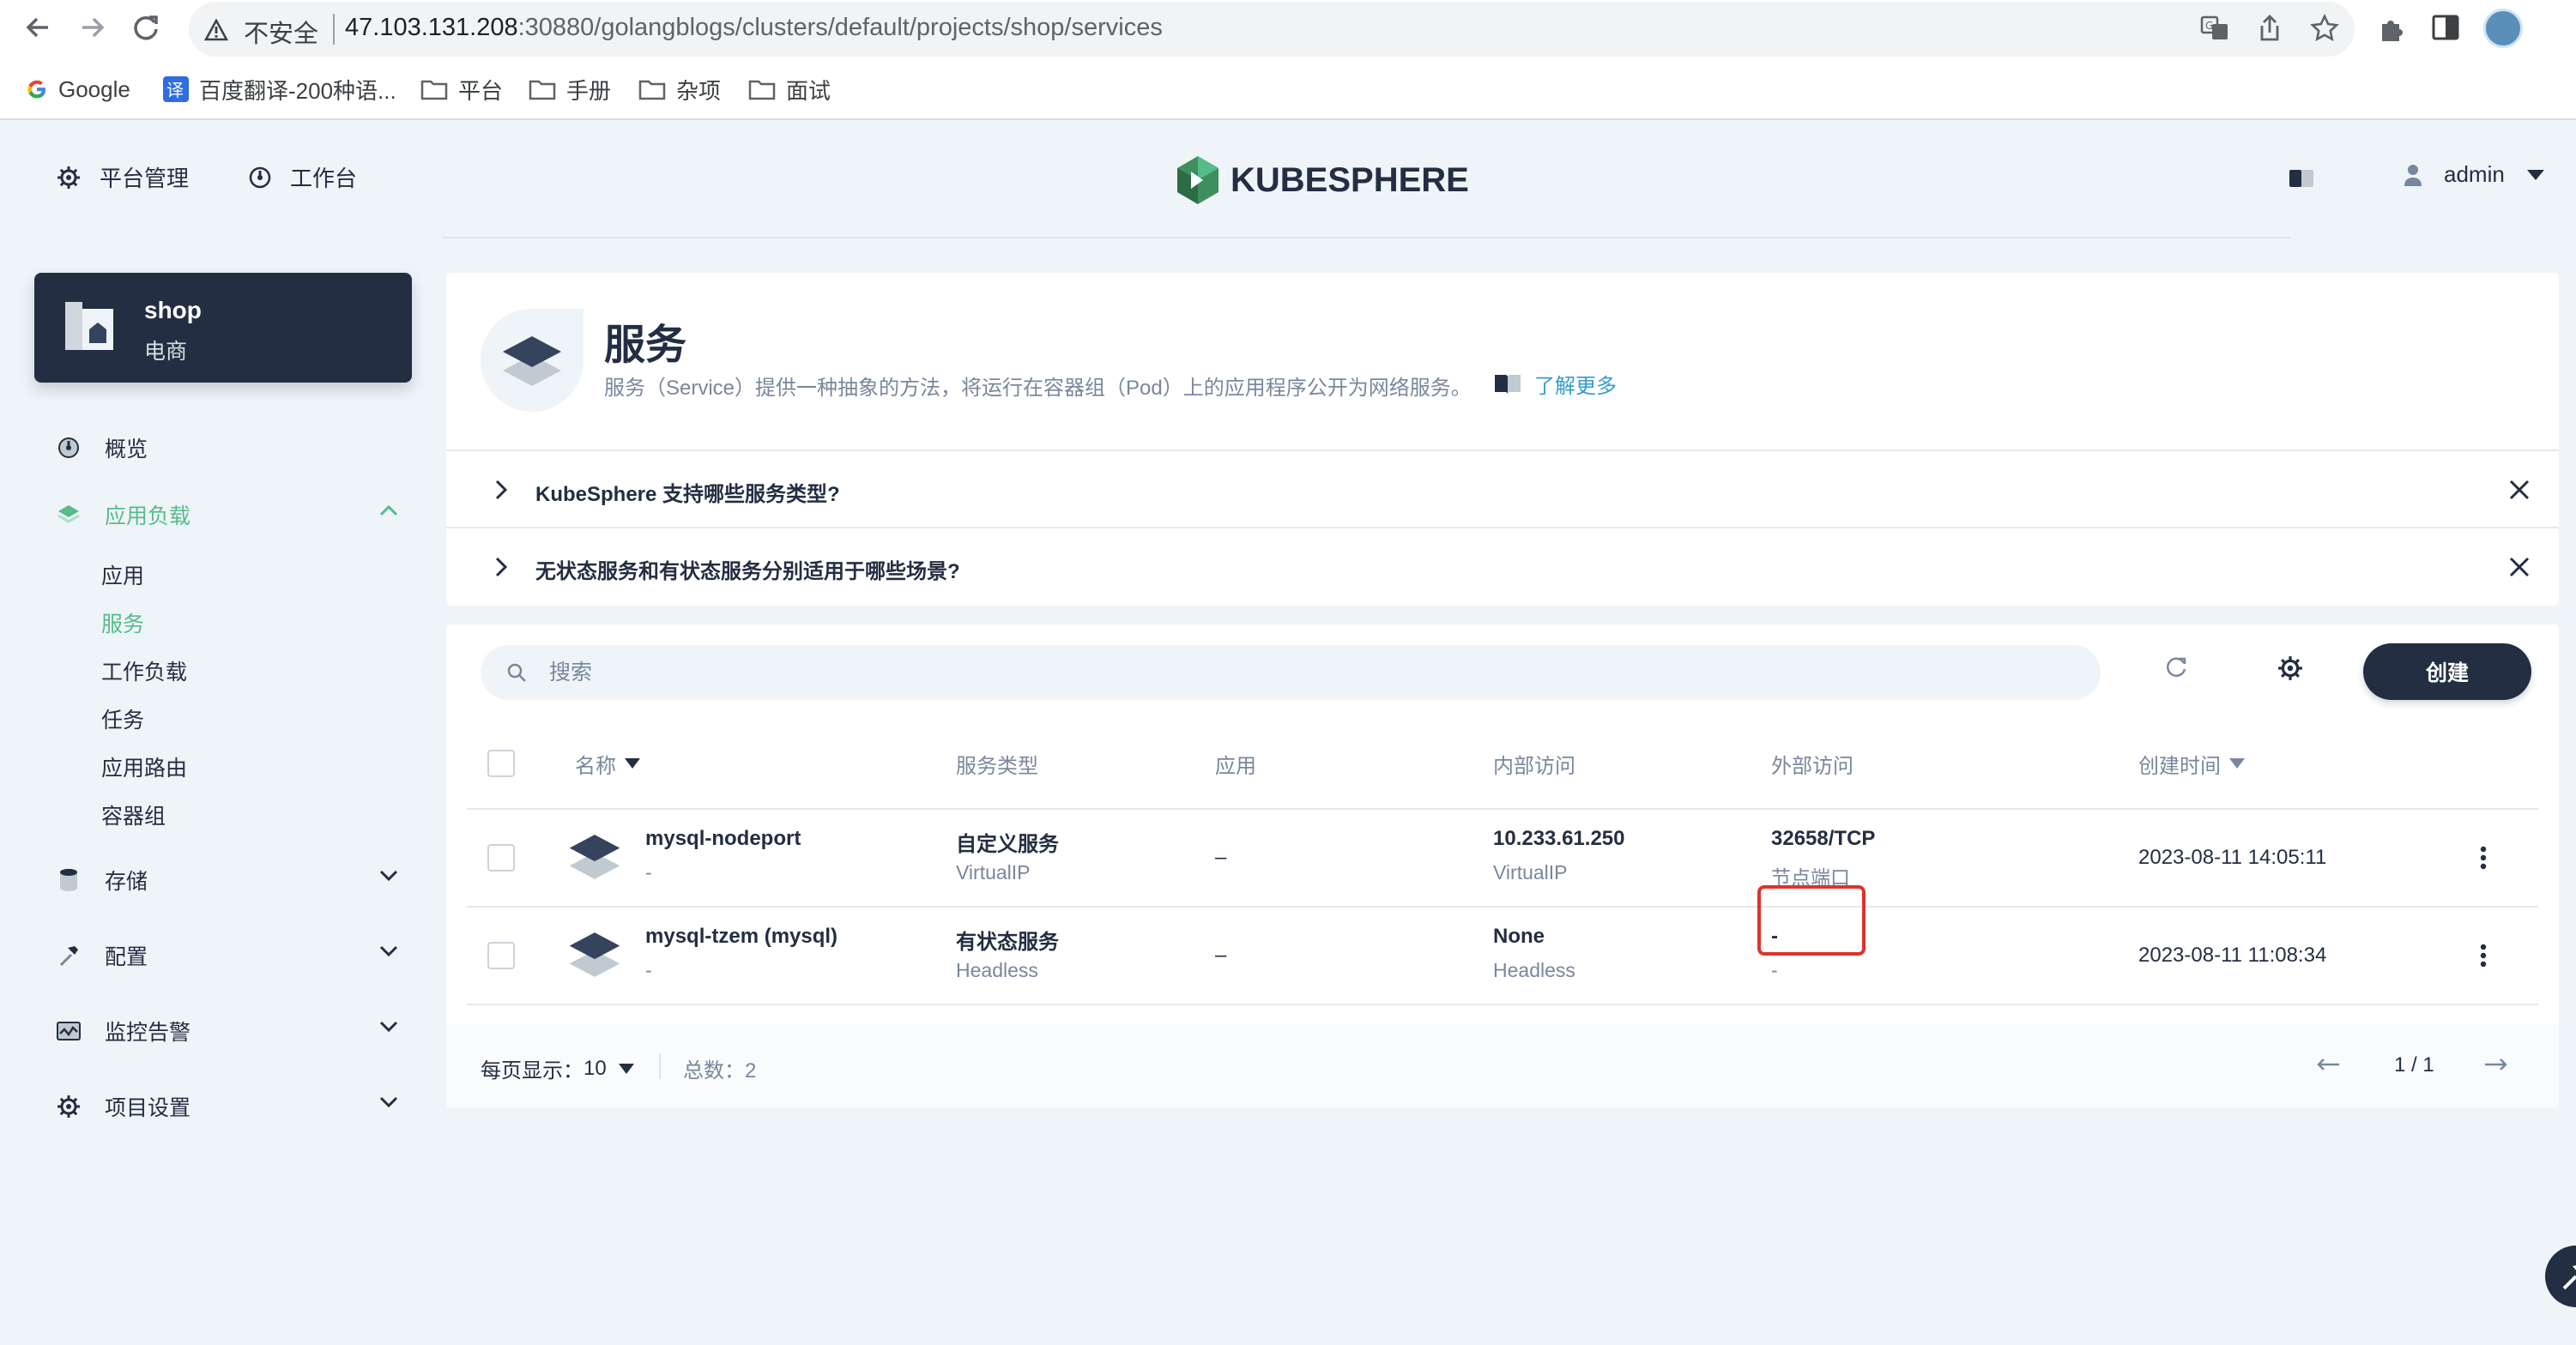 This screenshot has width=2576, height=1345. What do you see at coordinates (2414, 1065) in the screenshot?
I see `page-indicator: 1 / 1` at bounding box center [2414, 1065].